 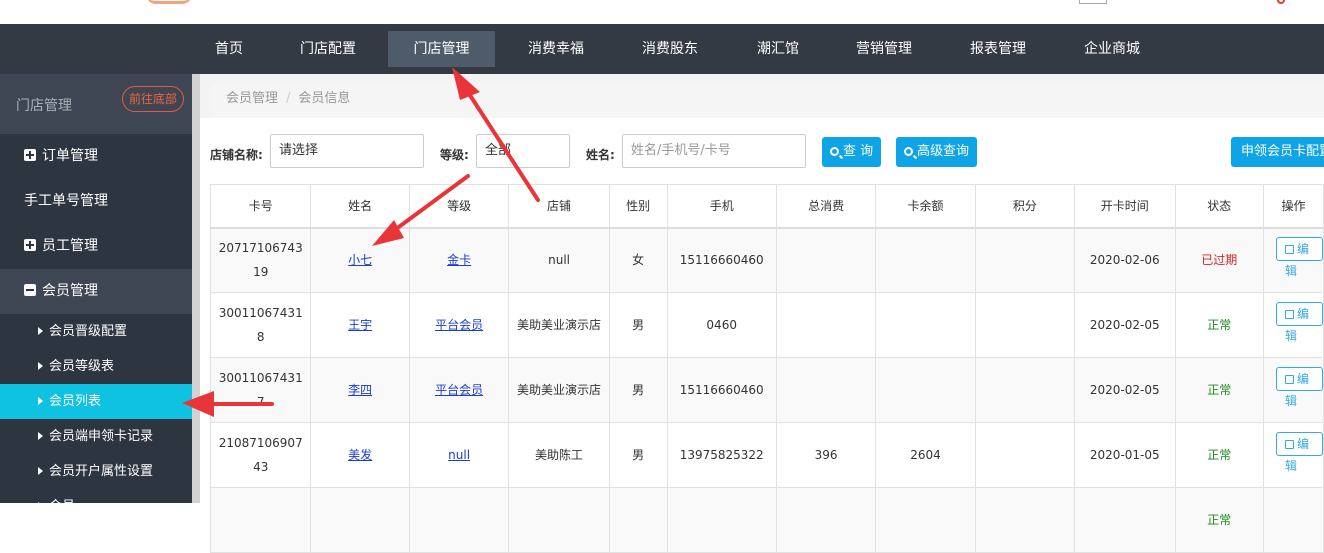 What do you see at coordinates (441, 49) in the screenshot?
I see `nav-item-store-management: 门店管理` at bounding box center [441, 49].